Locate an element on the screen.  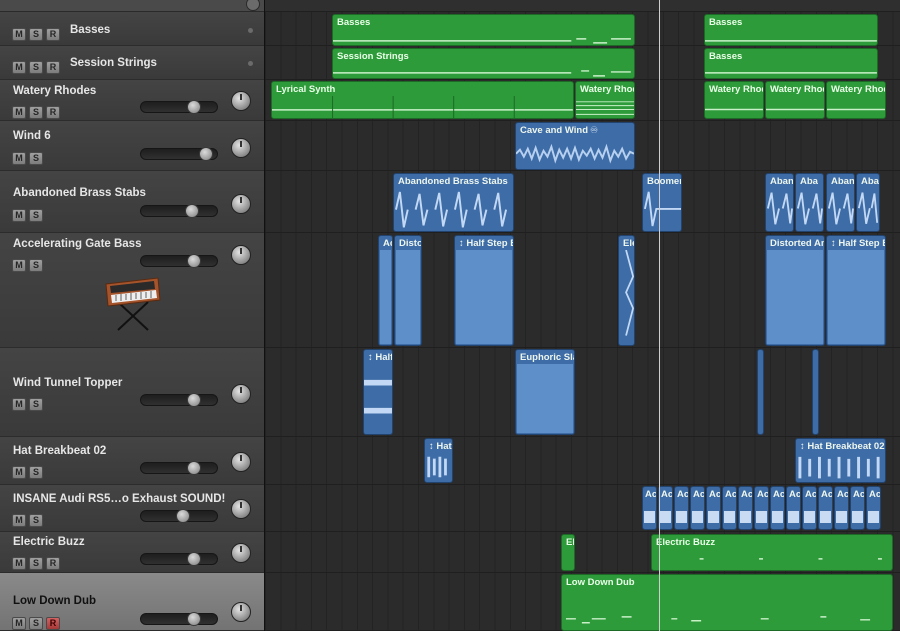
midi-region: Low Down Dub is located at coordinates (727, 602).